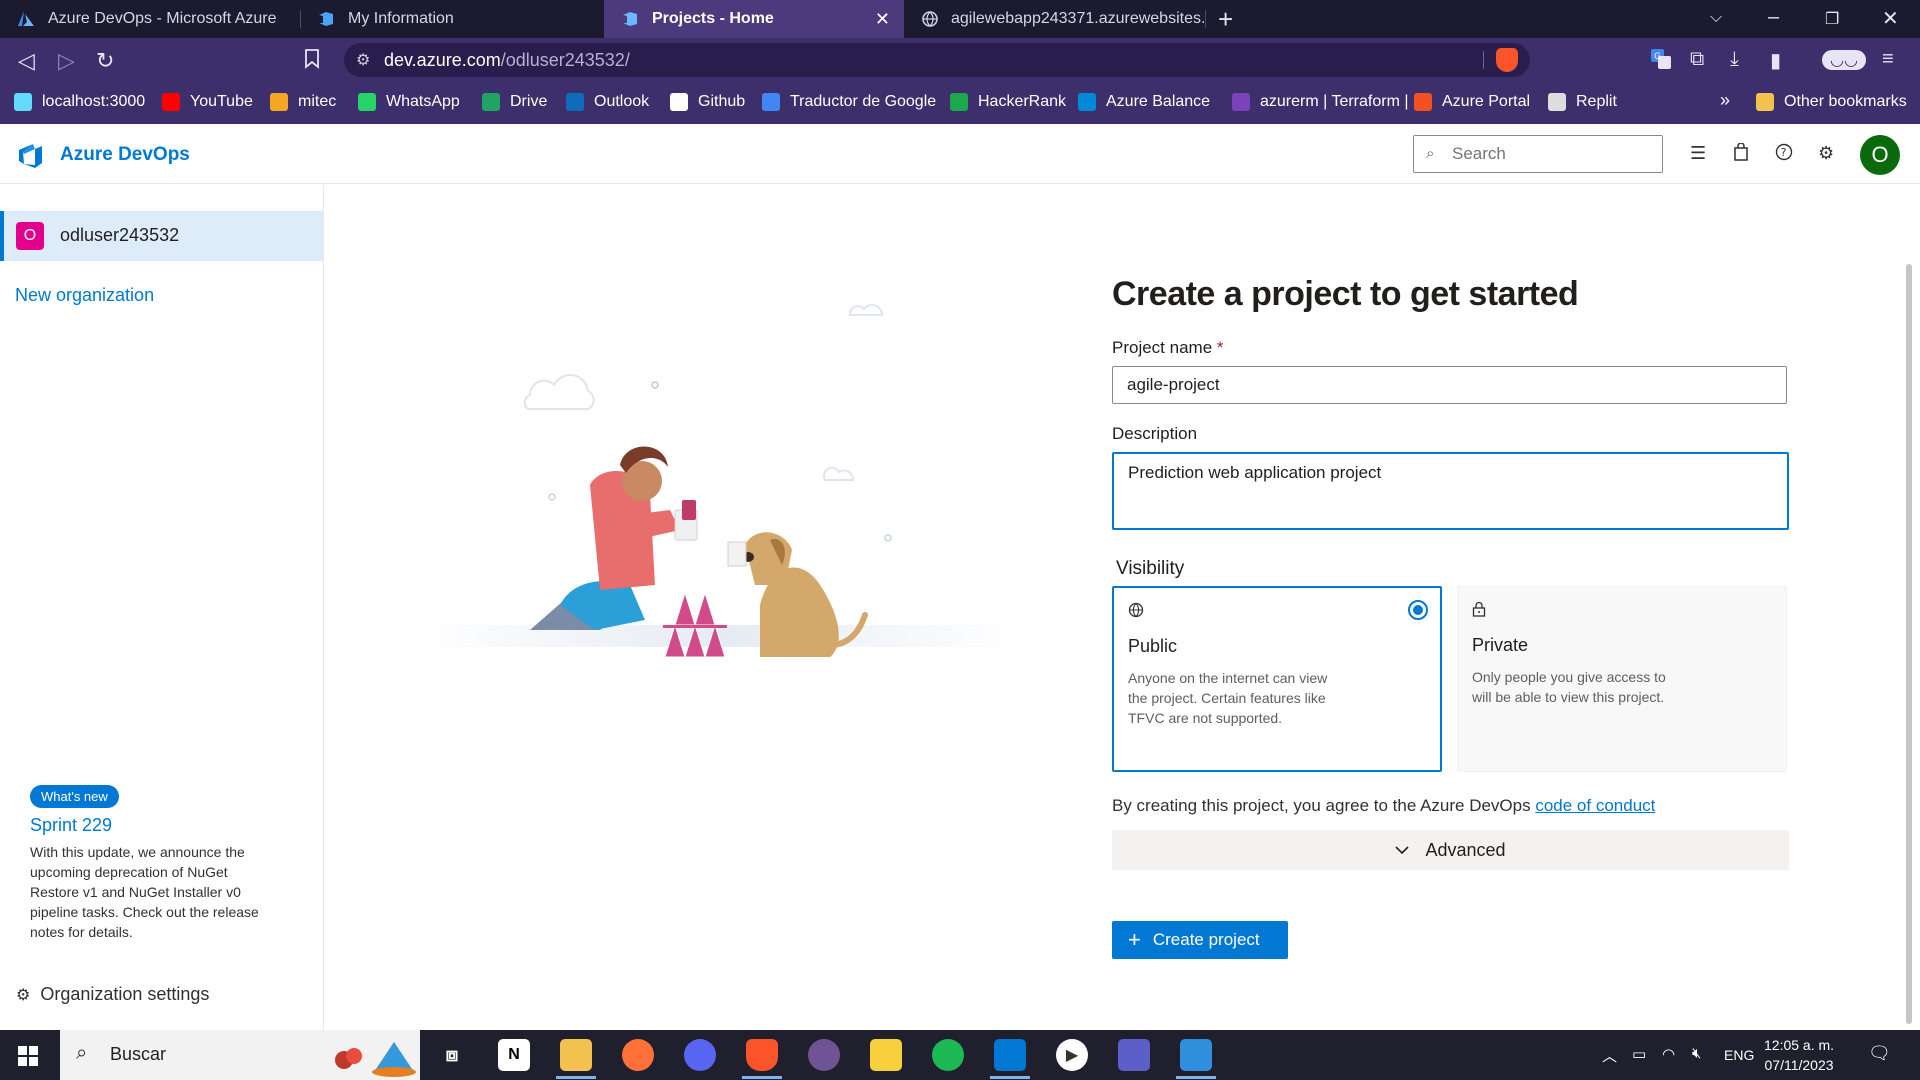 This screenshot has width=1920, height=1080. Describe the element at coordinates (1775, 60) in the screenshot. I see `sidebar-toggle-icon: ▮` at that location.